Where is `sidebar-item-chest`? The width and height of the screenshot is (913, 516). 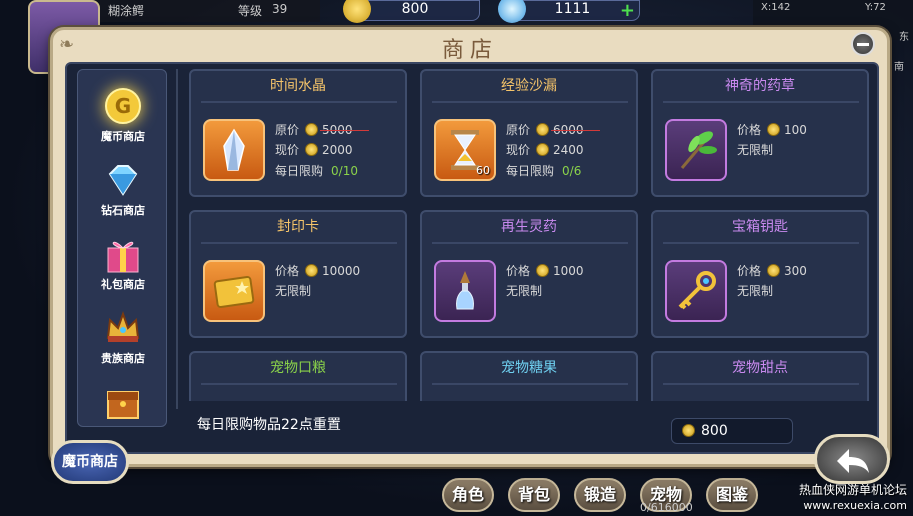
sidebar-item-chest is located at coordinates (123, 400).